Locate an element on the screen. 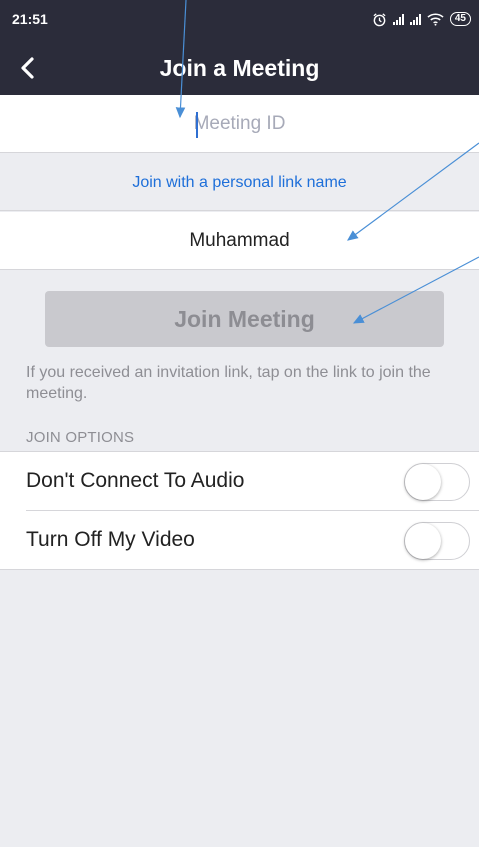 The image size is (479, 847). meeting-id-row is located at coordinates (239, 124).